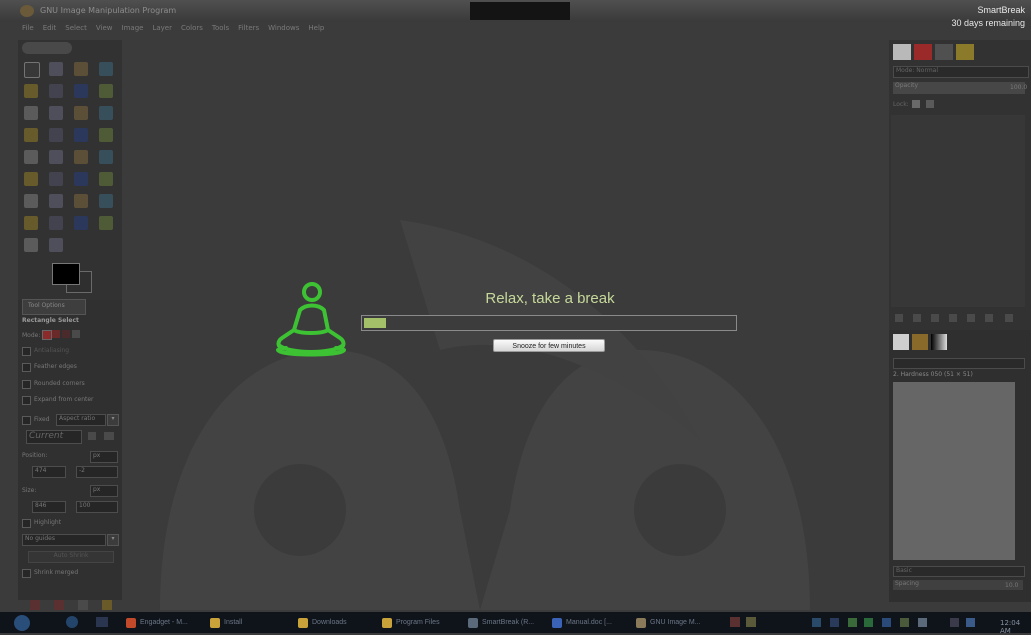 Image resolution: width=1031 pixels, height=635 pixels. What do you see at coordinates (922, 622) in the screenshot?
I see `volume-icon` at bounding box center [922, 622].